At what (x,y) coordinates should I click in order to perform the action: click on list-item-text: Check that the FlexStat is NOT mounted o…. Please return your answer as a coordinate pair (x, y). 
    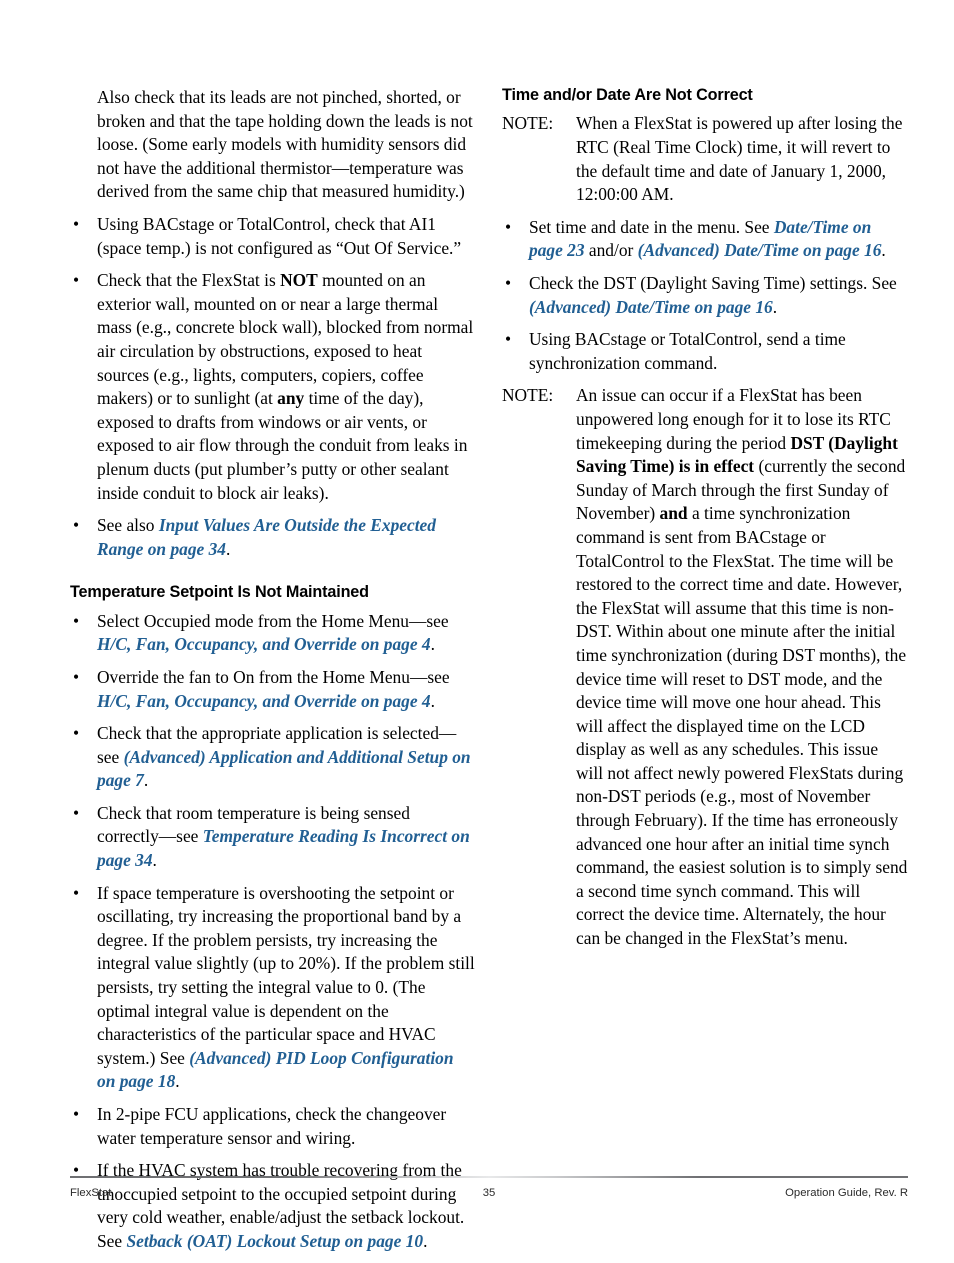
    Looking at the image, I should click on (285, 386).